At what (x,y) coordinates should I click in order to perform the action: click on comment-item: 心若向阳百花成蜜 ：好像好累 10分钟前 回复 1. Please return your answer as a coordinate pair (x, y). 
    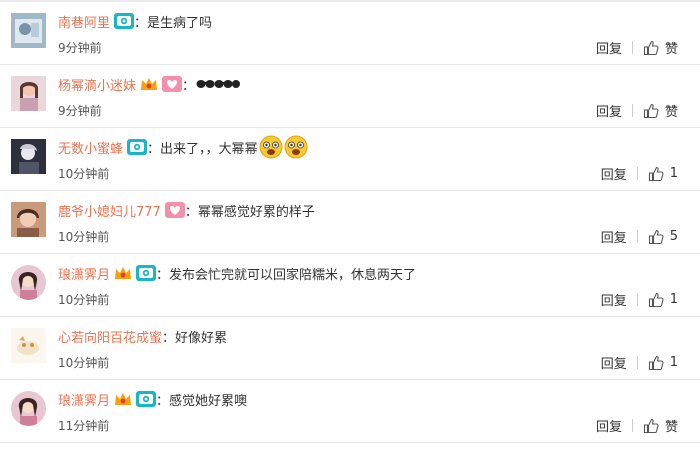
    Looking at the image, I should click on (350, 348).